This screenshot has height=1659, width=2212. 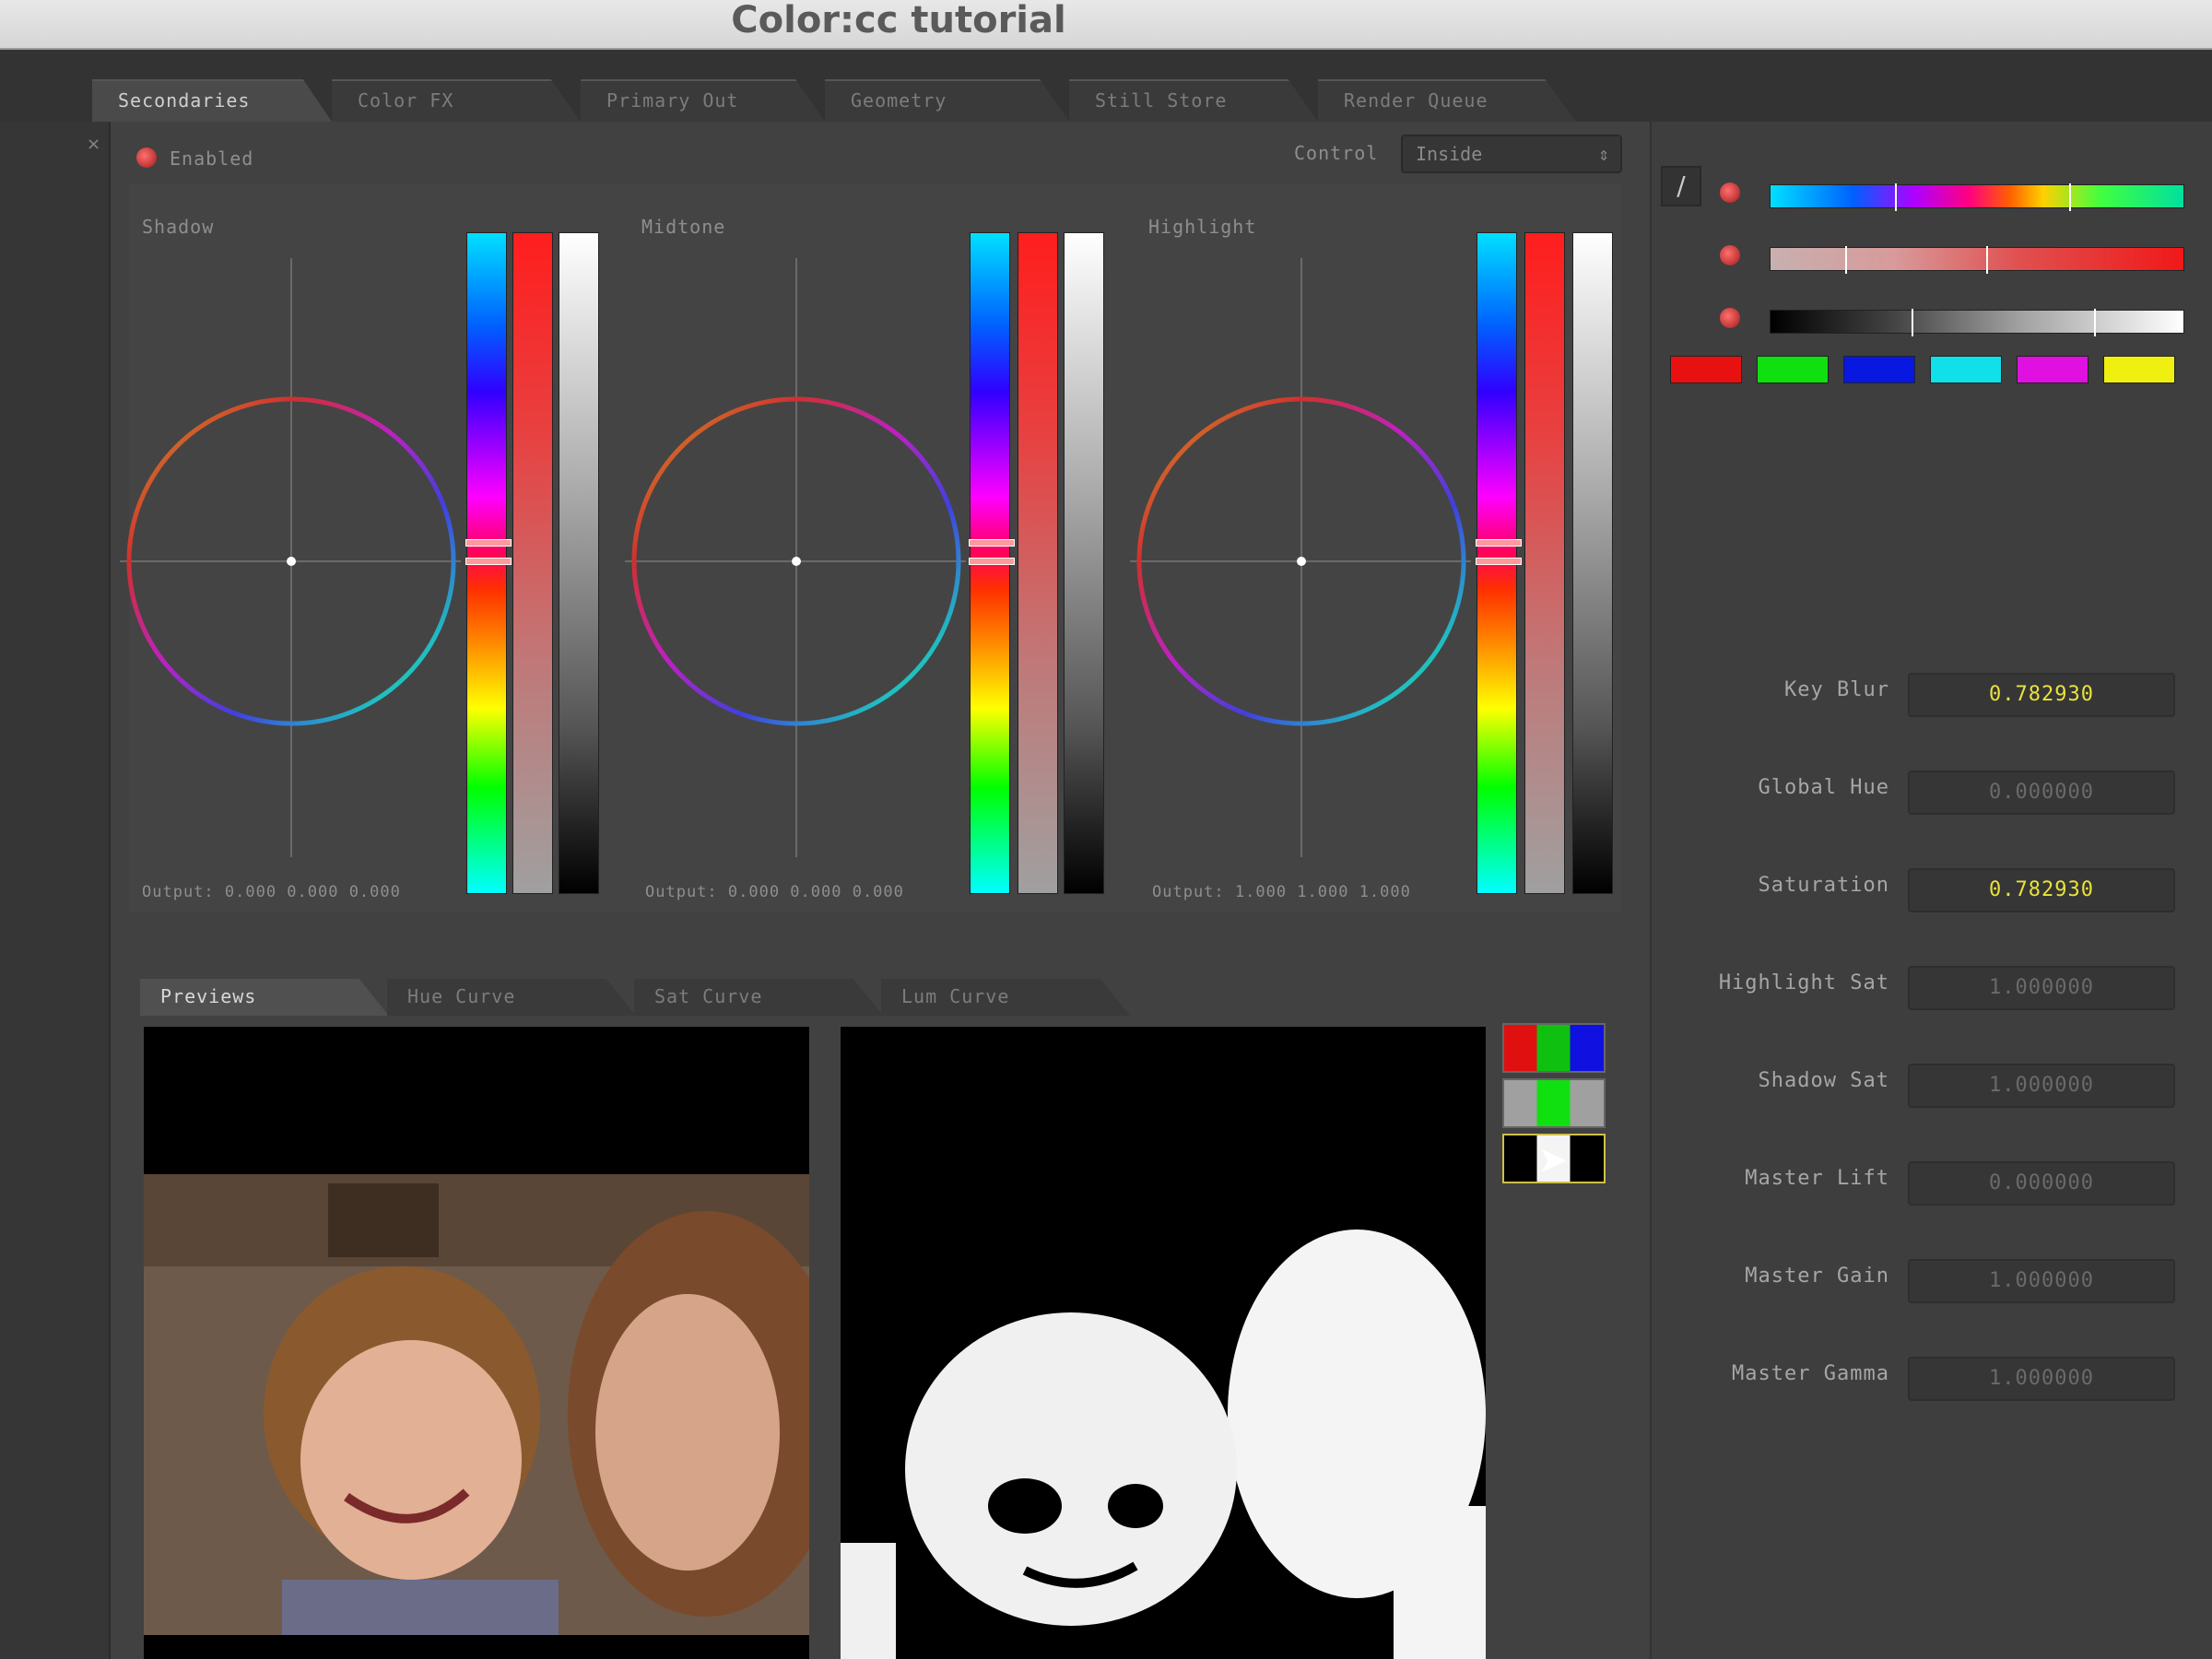 I want to click on rgb-view-button, so click(x=1554, y=1048).